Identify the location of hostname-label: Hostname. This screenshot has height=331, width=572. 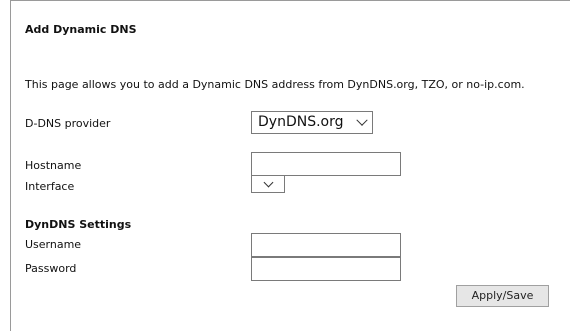
(53, 165).